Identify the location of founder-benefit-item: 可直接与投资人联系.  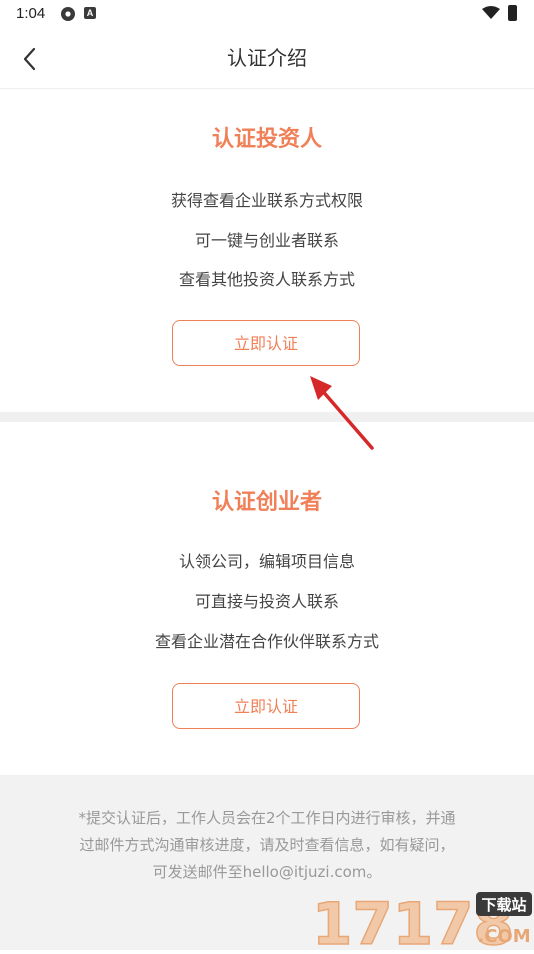
(266, 601).